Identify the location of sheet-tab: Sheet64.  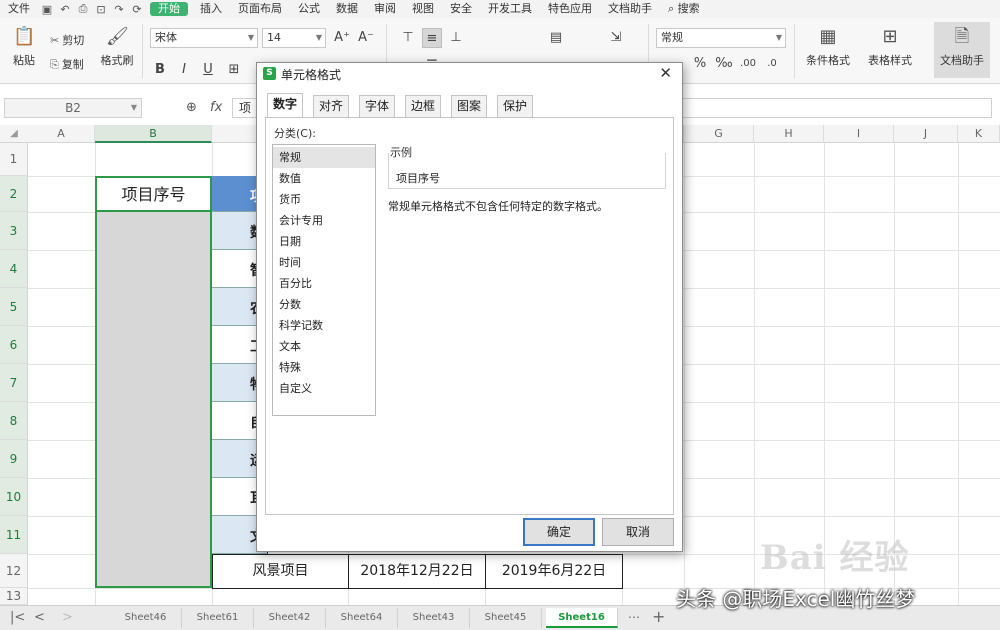
(362, 618).